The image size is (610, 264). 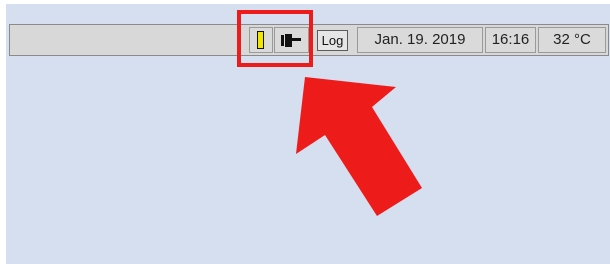 What do you see at coordinates (332, 40) in the screenshot?
I see `log-button: Log` at bounding box center [332, 40].